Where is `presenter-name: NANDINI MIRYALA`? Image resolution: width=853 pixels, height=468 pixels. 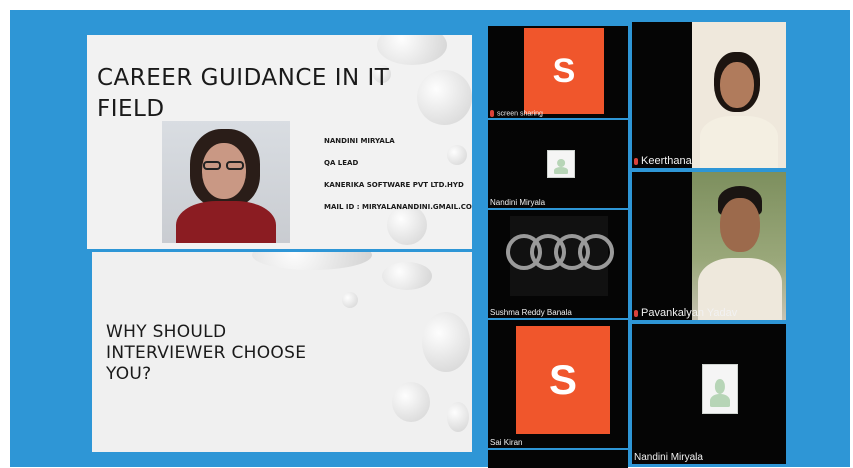 presenter-name: NANDINI MIRYALA is located at coordinates (359, 141).